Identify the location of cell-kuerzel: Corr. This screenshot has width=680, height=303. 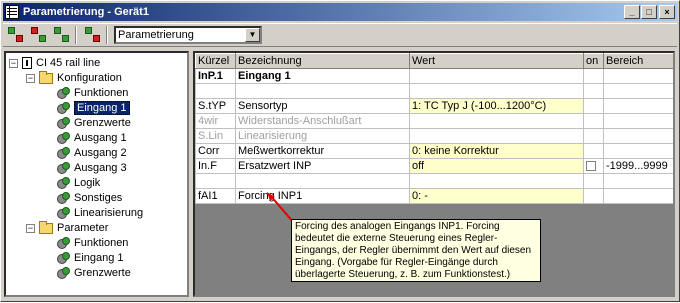
(215, 151).